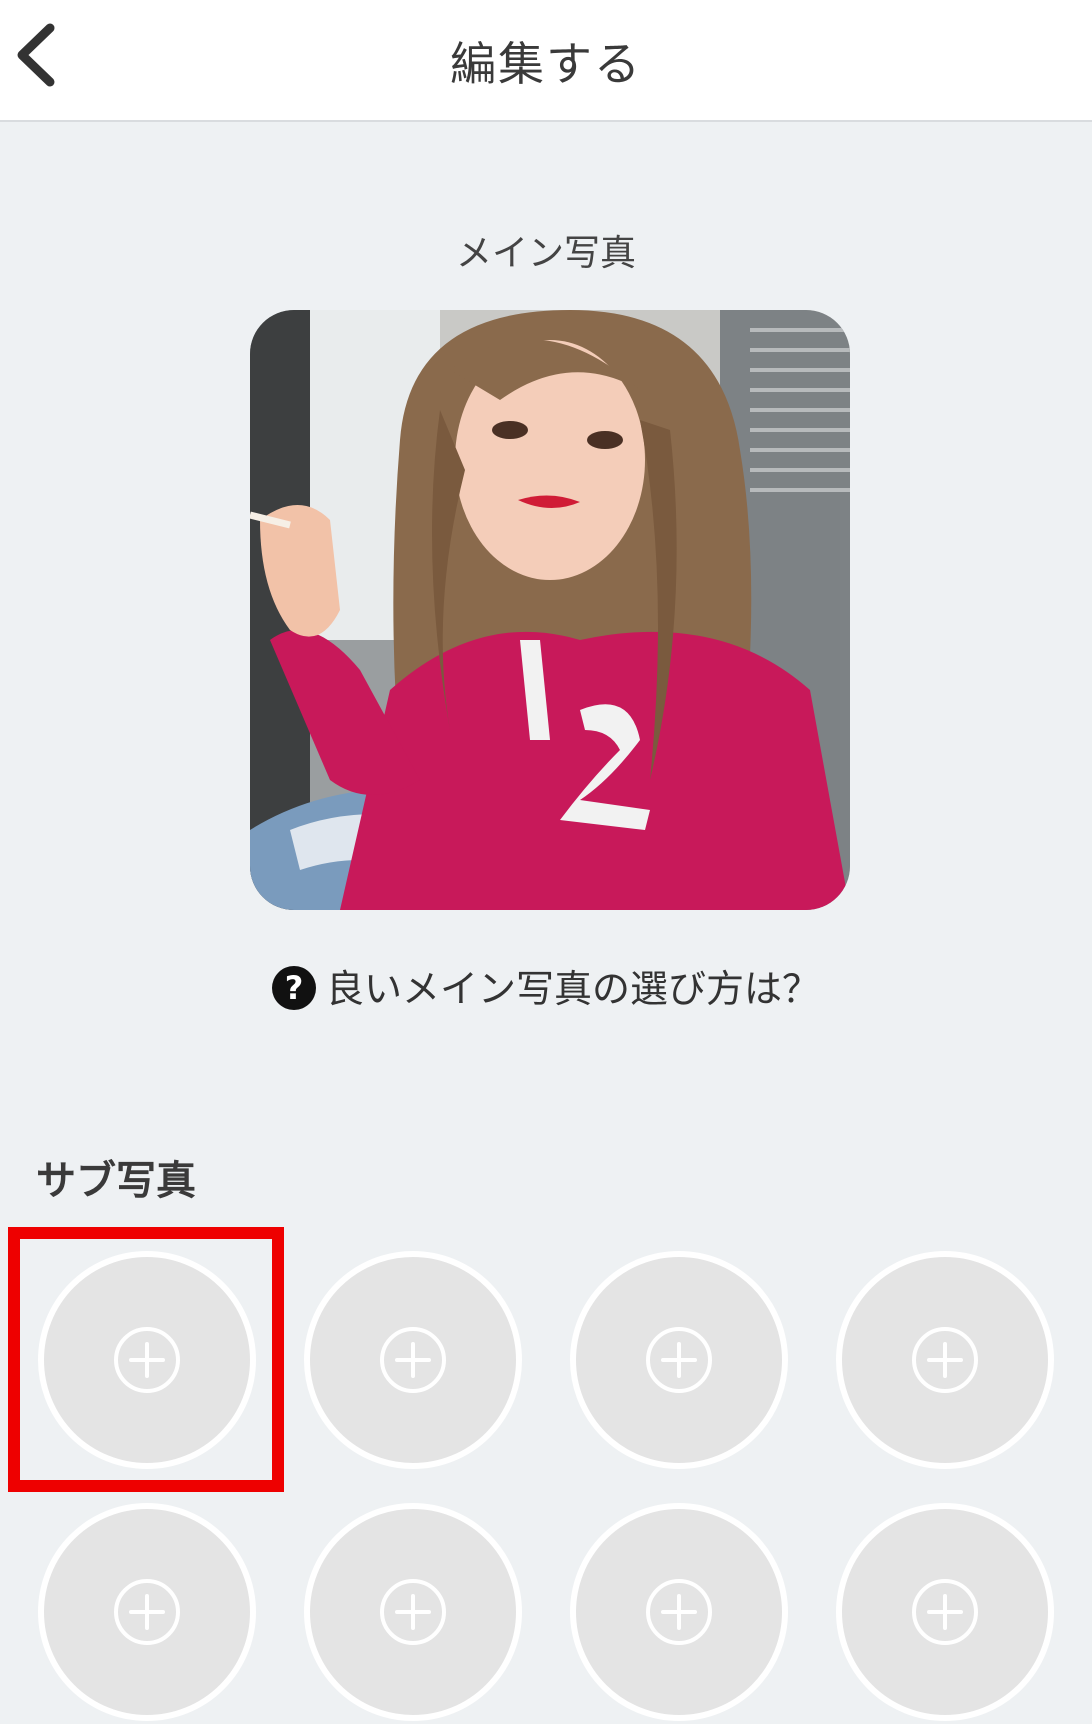 The height and width of the screenshot is (1724, 1092). Describe the element at coordinates (545, 253) in the screenshot. I see `main-photo-label: メイン写真` at that location.